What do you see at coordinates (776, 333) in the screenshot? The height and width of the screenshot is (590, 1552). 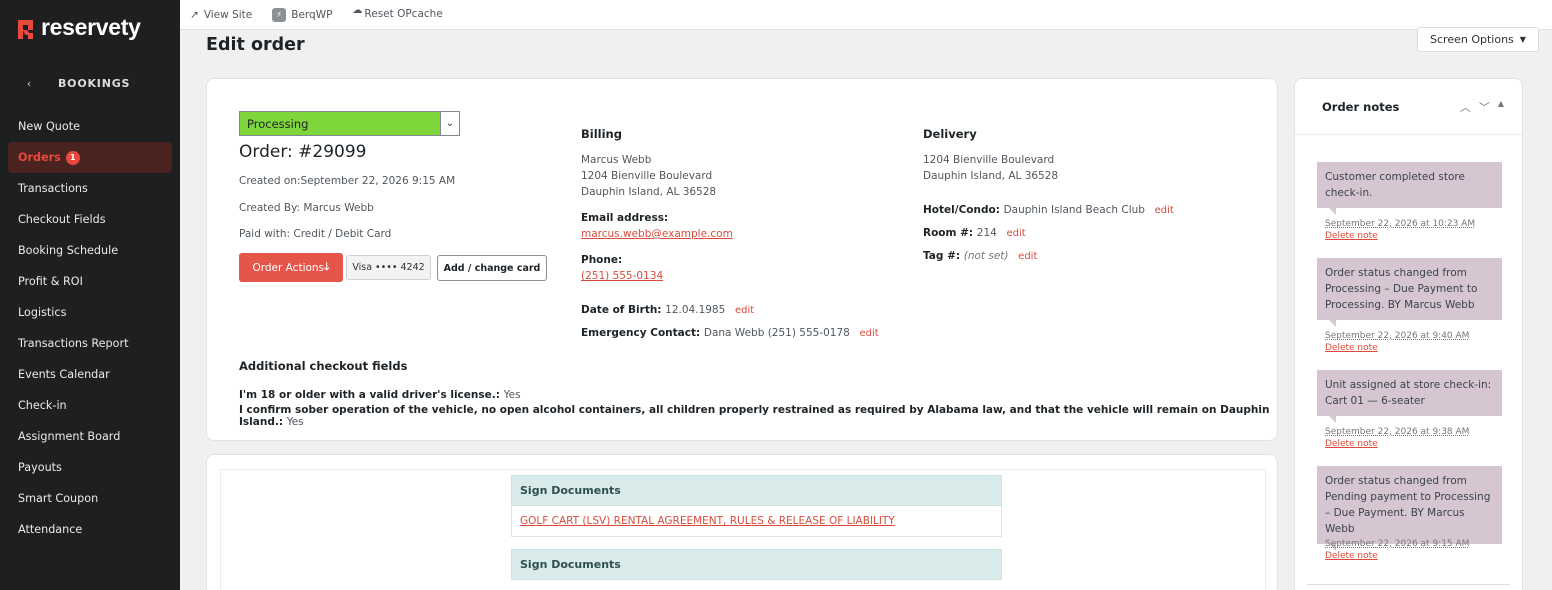 I see `emergency-contact-value: Dana Webb (251) 555-0178` at bounding box center [776, 333].